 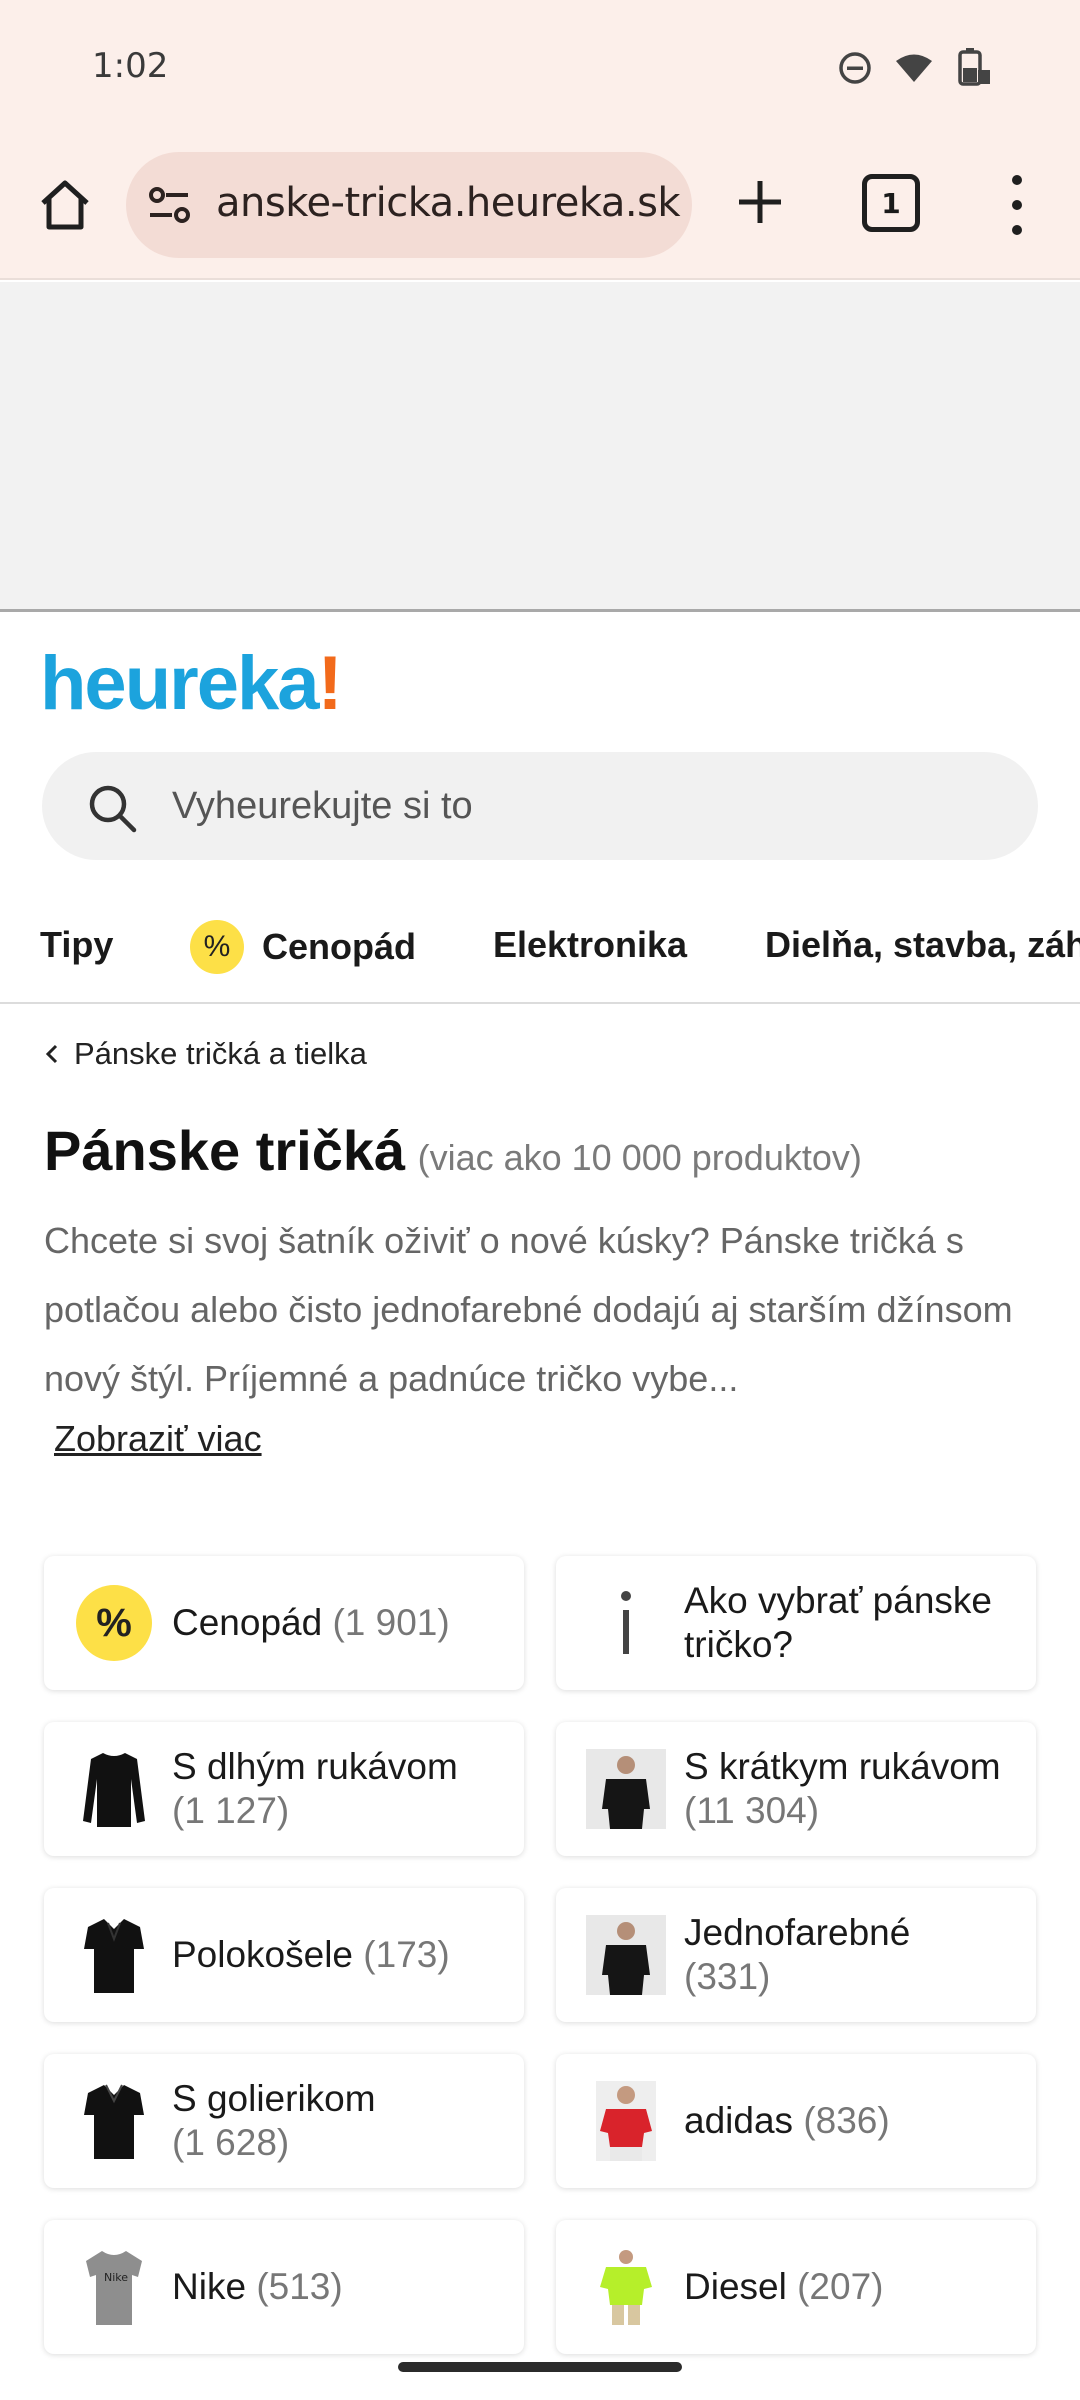 What do you see at coordinates (974, 67) in the screenshot?
I see `battery-icon` at bounding box center [974, 67].